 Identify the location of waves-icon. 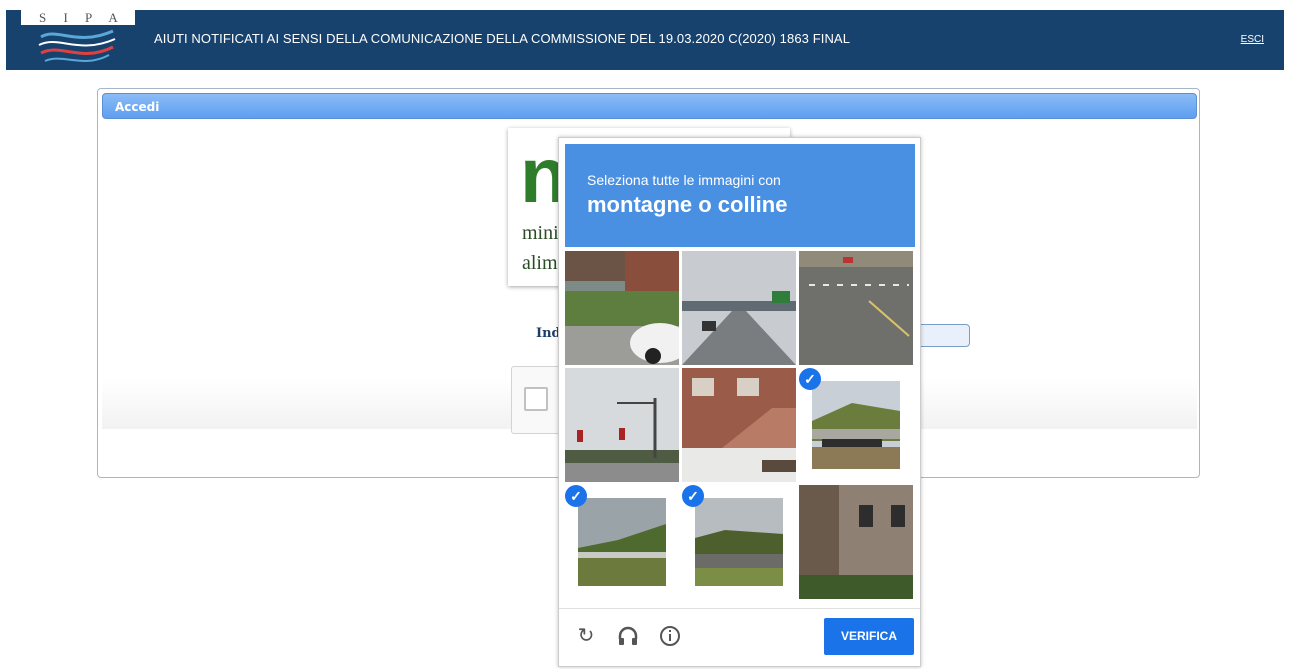
(77, 45).